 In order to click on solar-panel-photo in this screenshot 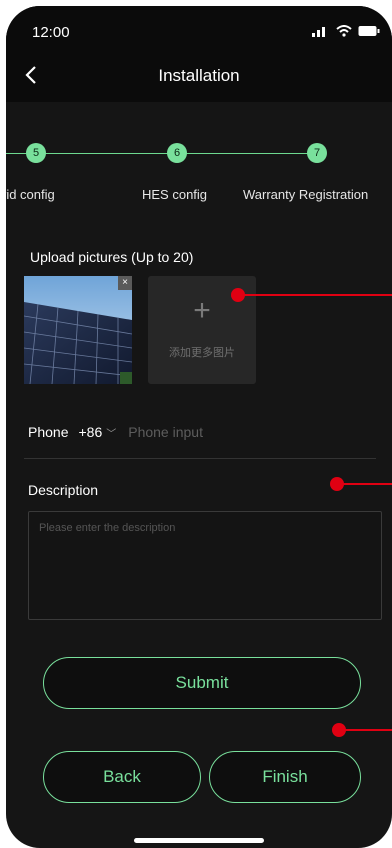, I will do `click(78, 330)`.